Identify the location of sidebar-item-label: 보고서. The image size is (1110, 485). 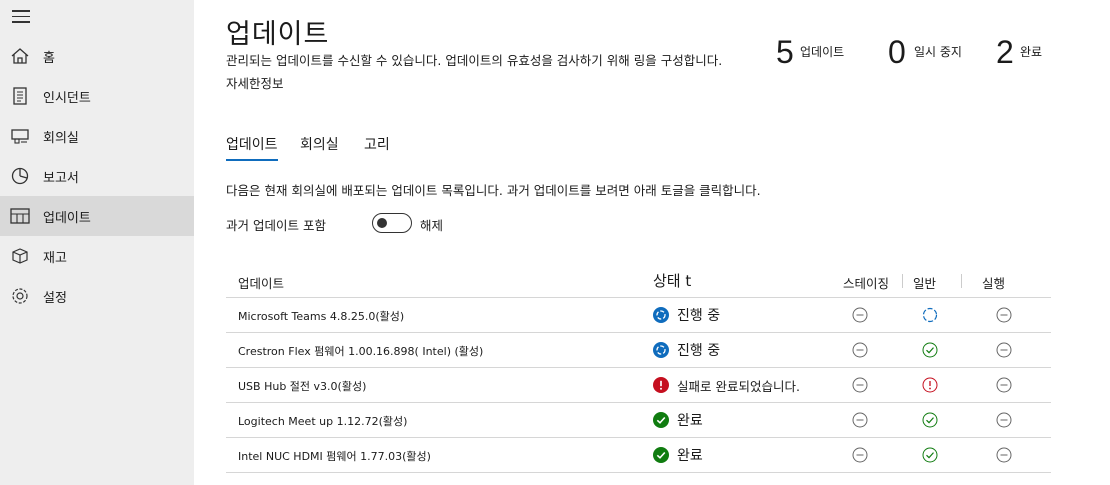
(61, 178).